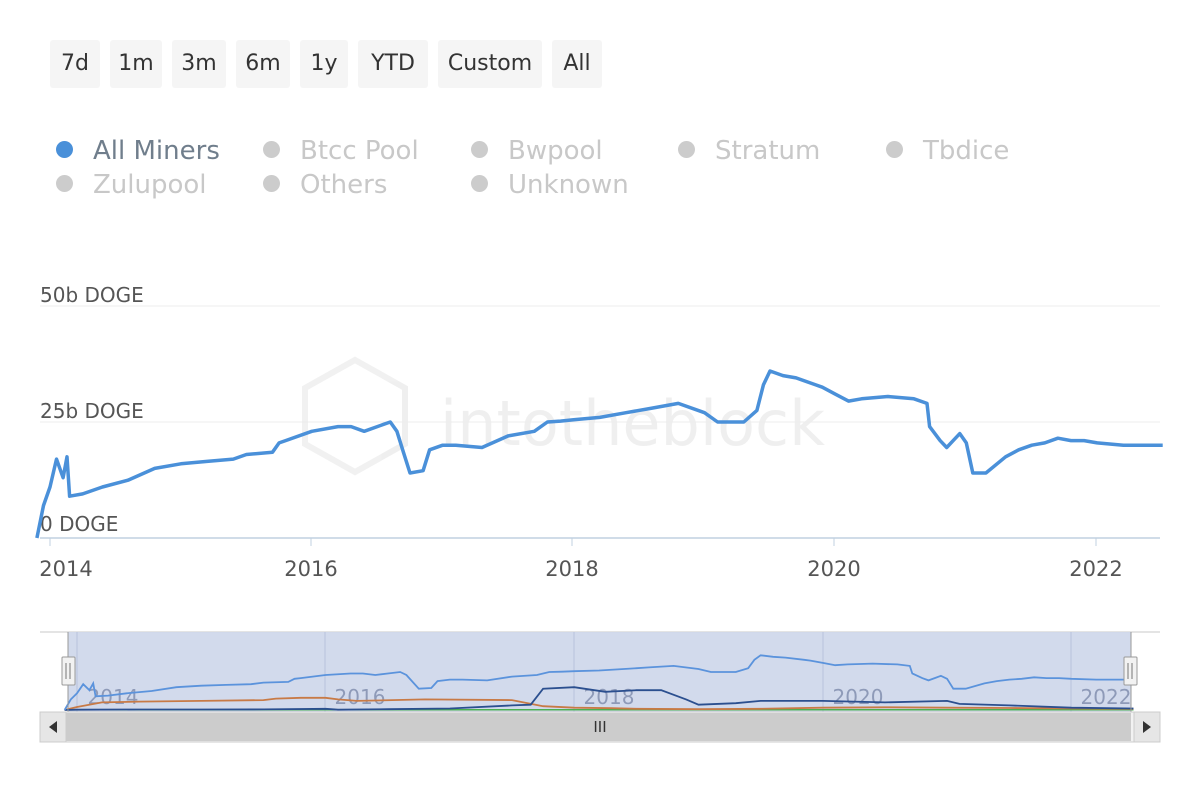  What do you see at coordinates (571, 569) in the screenshot?
I see `x-tick-label-2018: 2018` at bounding box center [571, 569].